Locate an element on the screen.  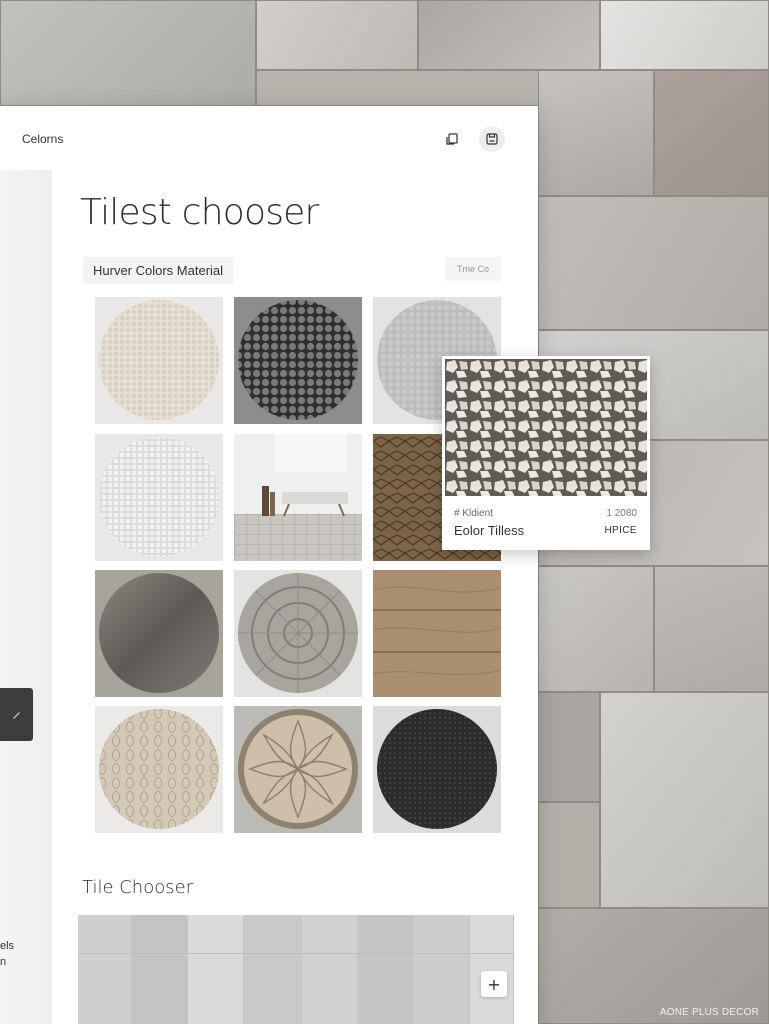
save-icon is located at coordinates (492, 139).